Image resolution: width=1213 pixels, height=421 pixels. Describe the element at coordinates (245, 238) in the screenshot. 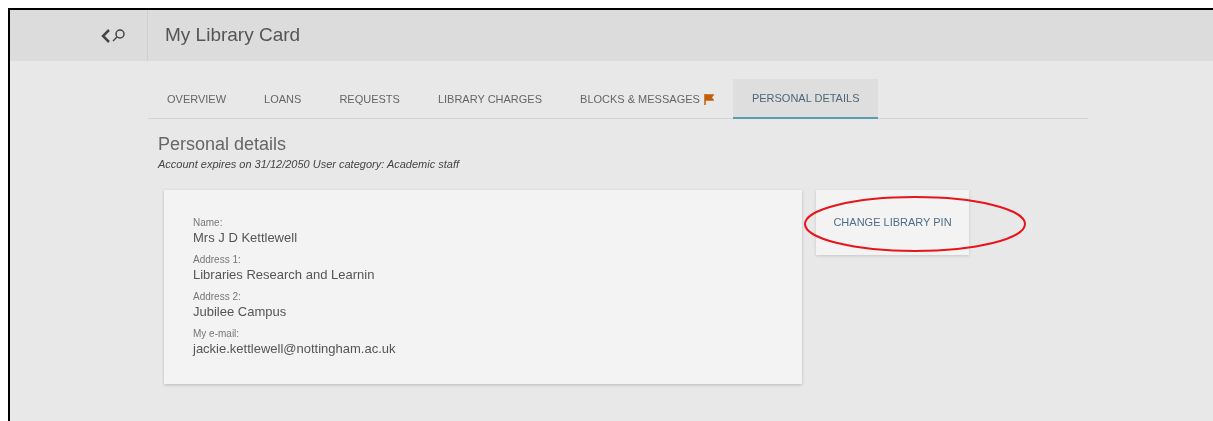

I see `field-value: Mrs J D Kettlewell` at that location.